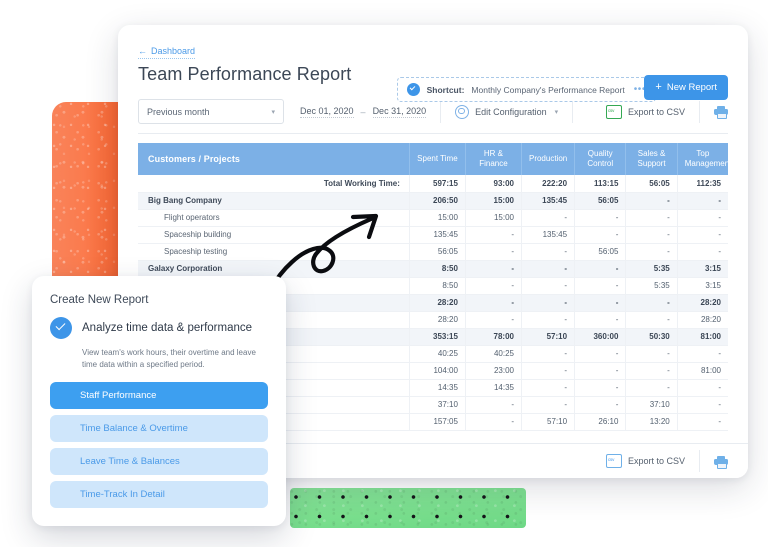 This screenshot has width=768, height=547. What do you see at coordinates (159, 428) in the screenshot?
I see `pill-time-balance-overtime: Time Balance & Overtime` at bounding box center [159, 428].